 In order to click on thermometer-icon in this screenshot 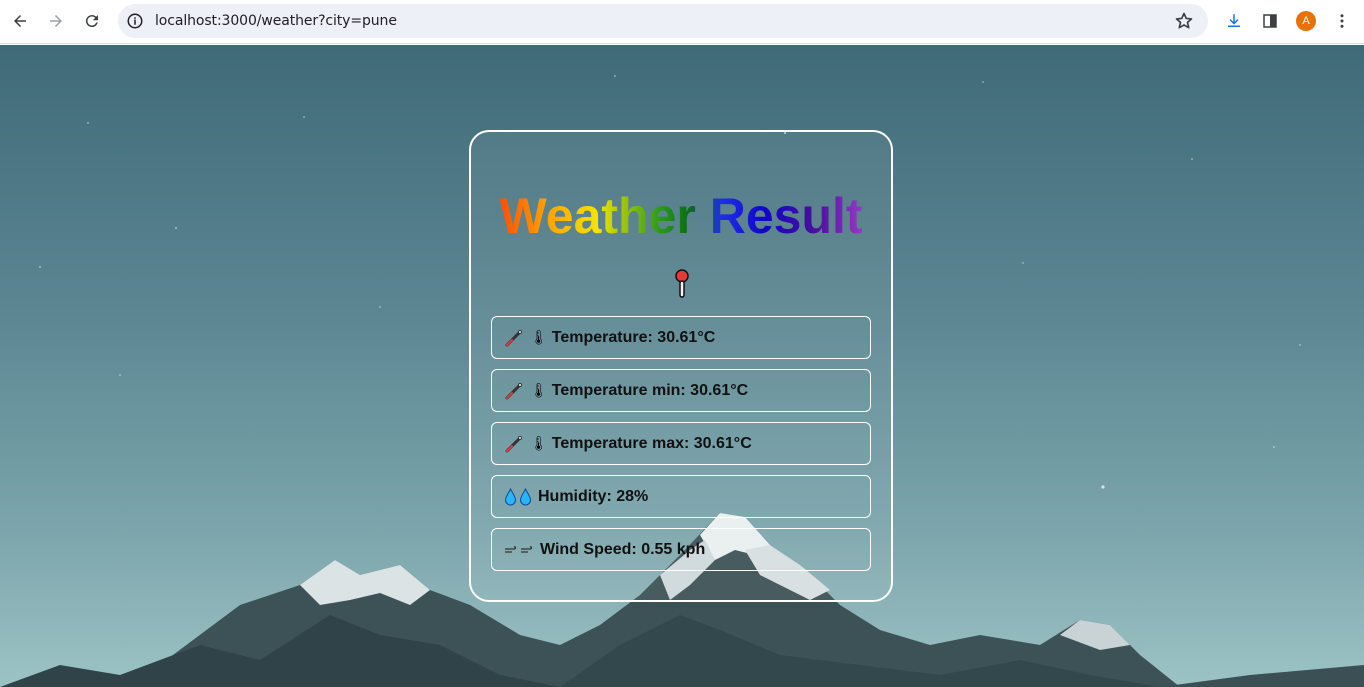, I will do `click(682, 283)`.